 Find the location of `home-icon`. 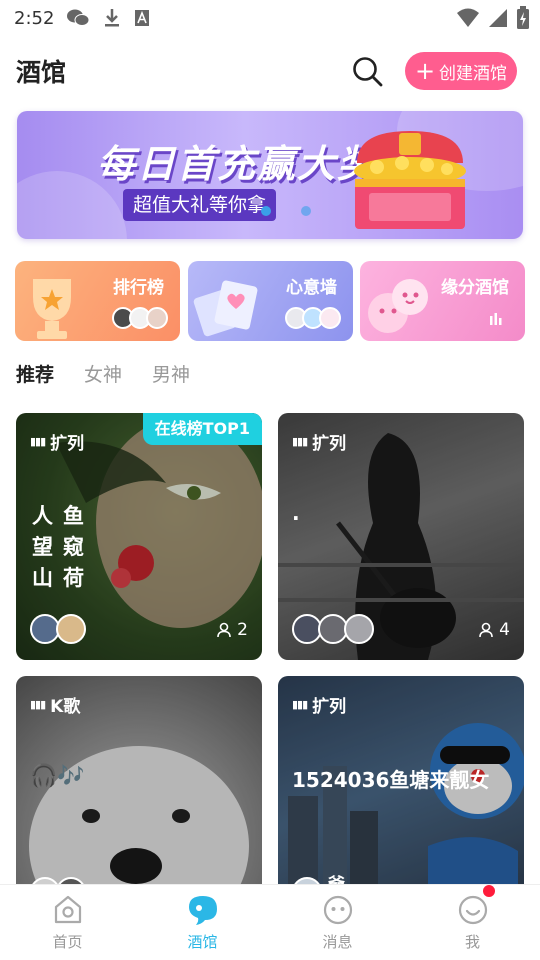

home-icon is located at coordinates (67, 909).